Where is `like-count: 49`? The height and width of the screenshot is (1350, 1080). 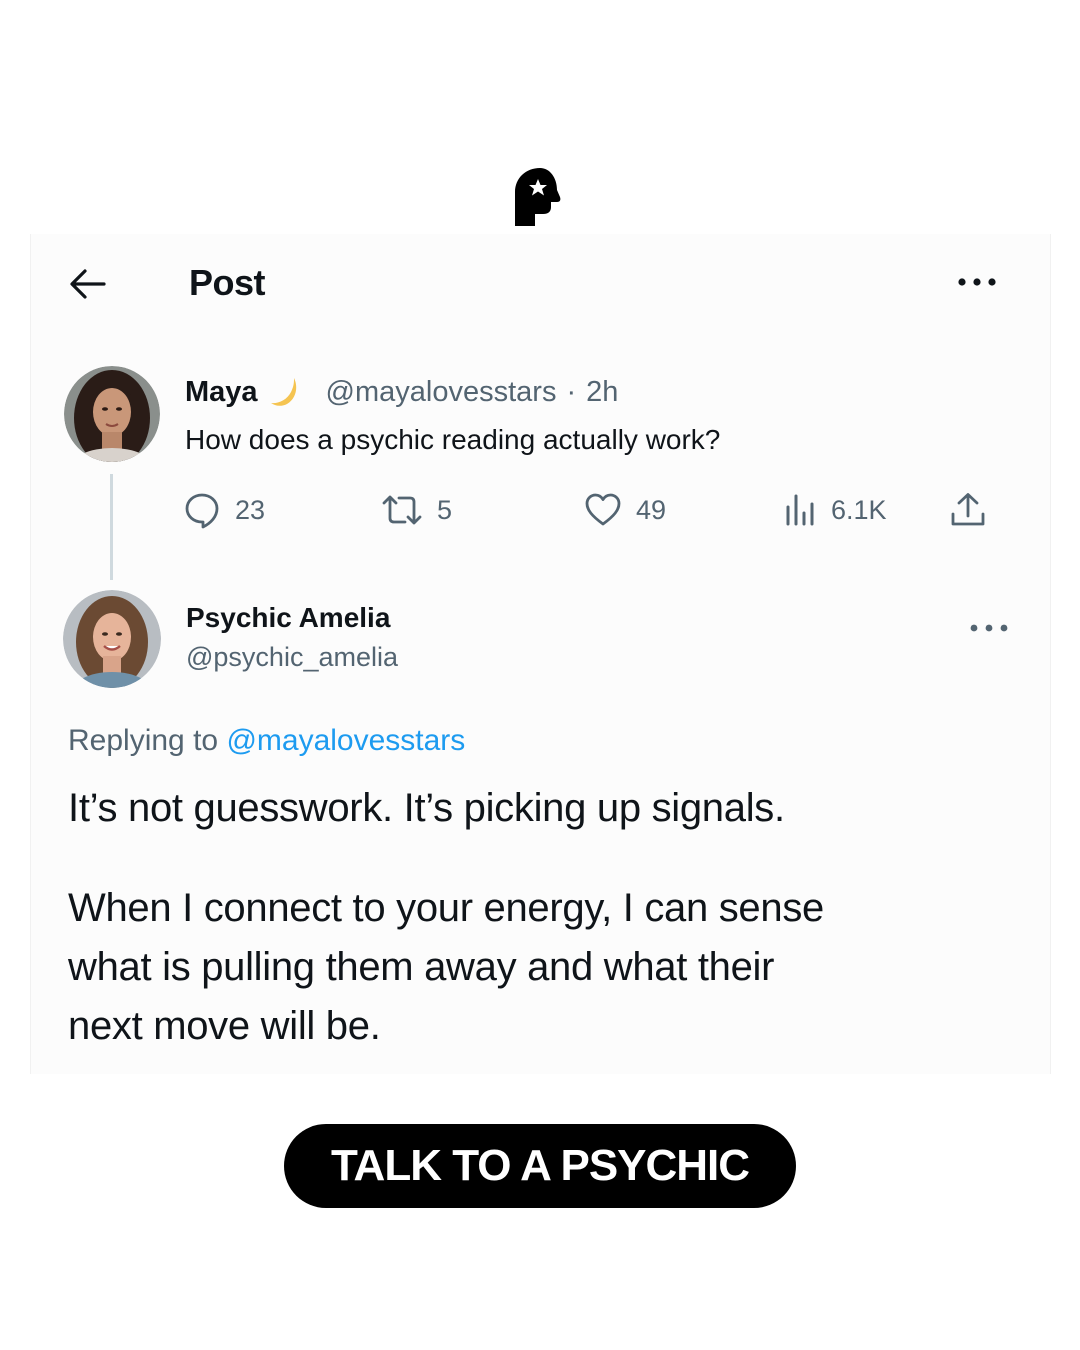
like-count: 49 is located at coordinates (651, 509).